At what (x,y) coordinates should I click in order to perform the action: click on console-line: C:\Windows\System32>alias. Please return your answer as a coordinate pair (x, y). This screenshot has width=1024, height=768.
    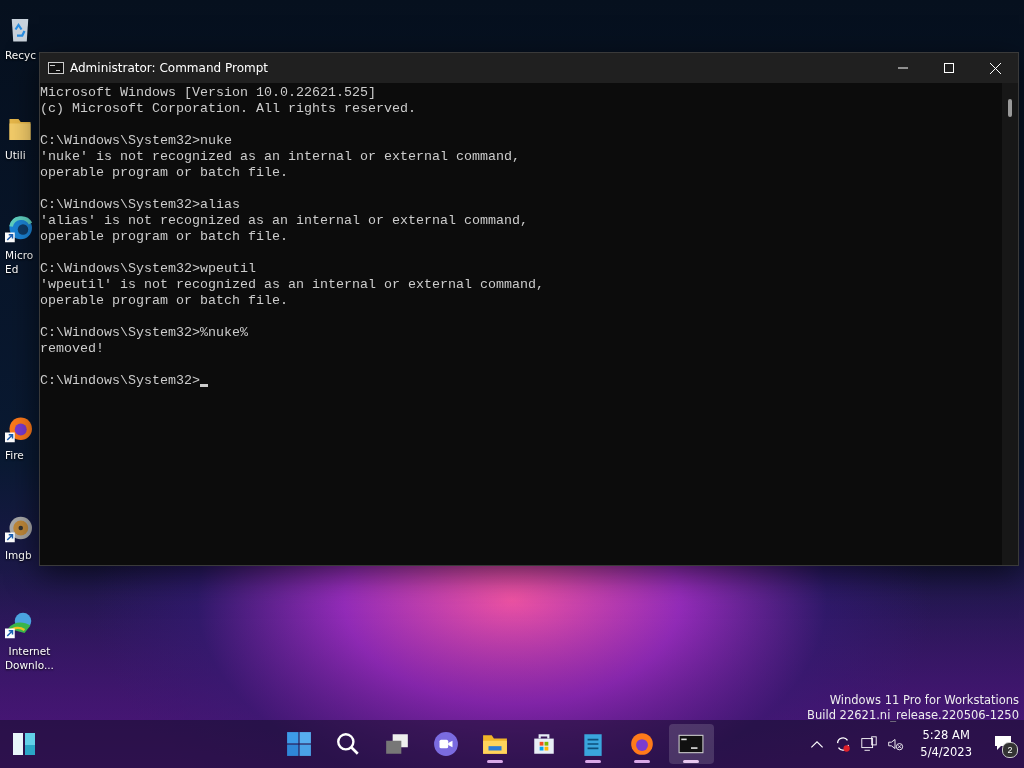
    Looking at the image, I should click on (140, 205).